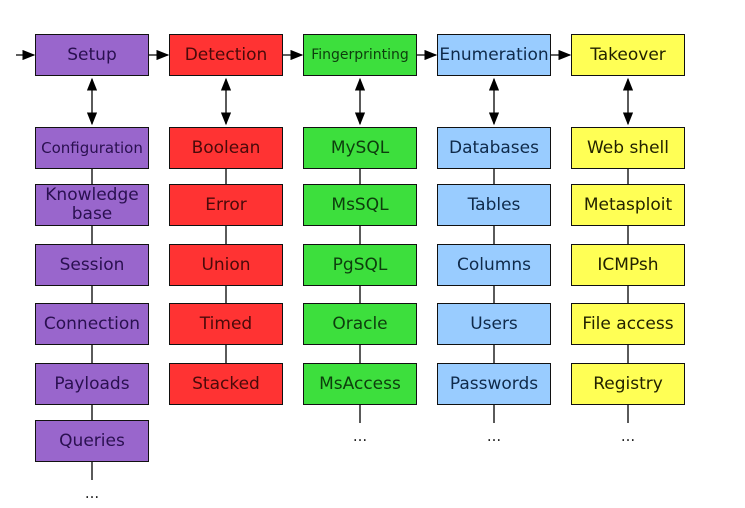 This screenshot has width=745, height=508. I want to click on item-setup: Queries, so click(92, 441).